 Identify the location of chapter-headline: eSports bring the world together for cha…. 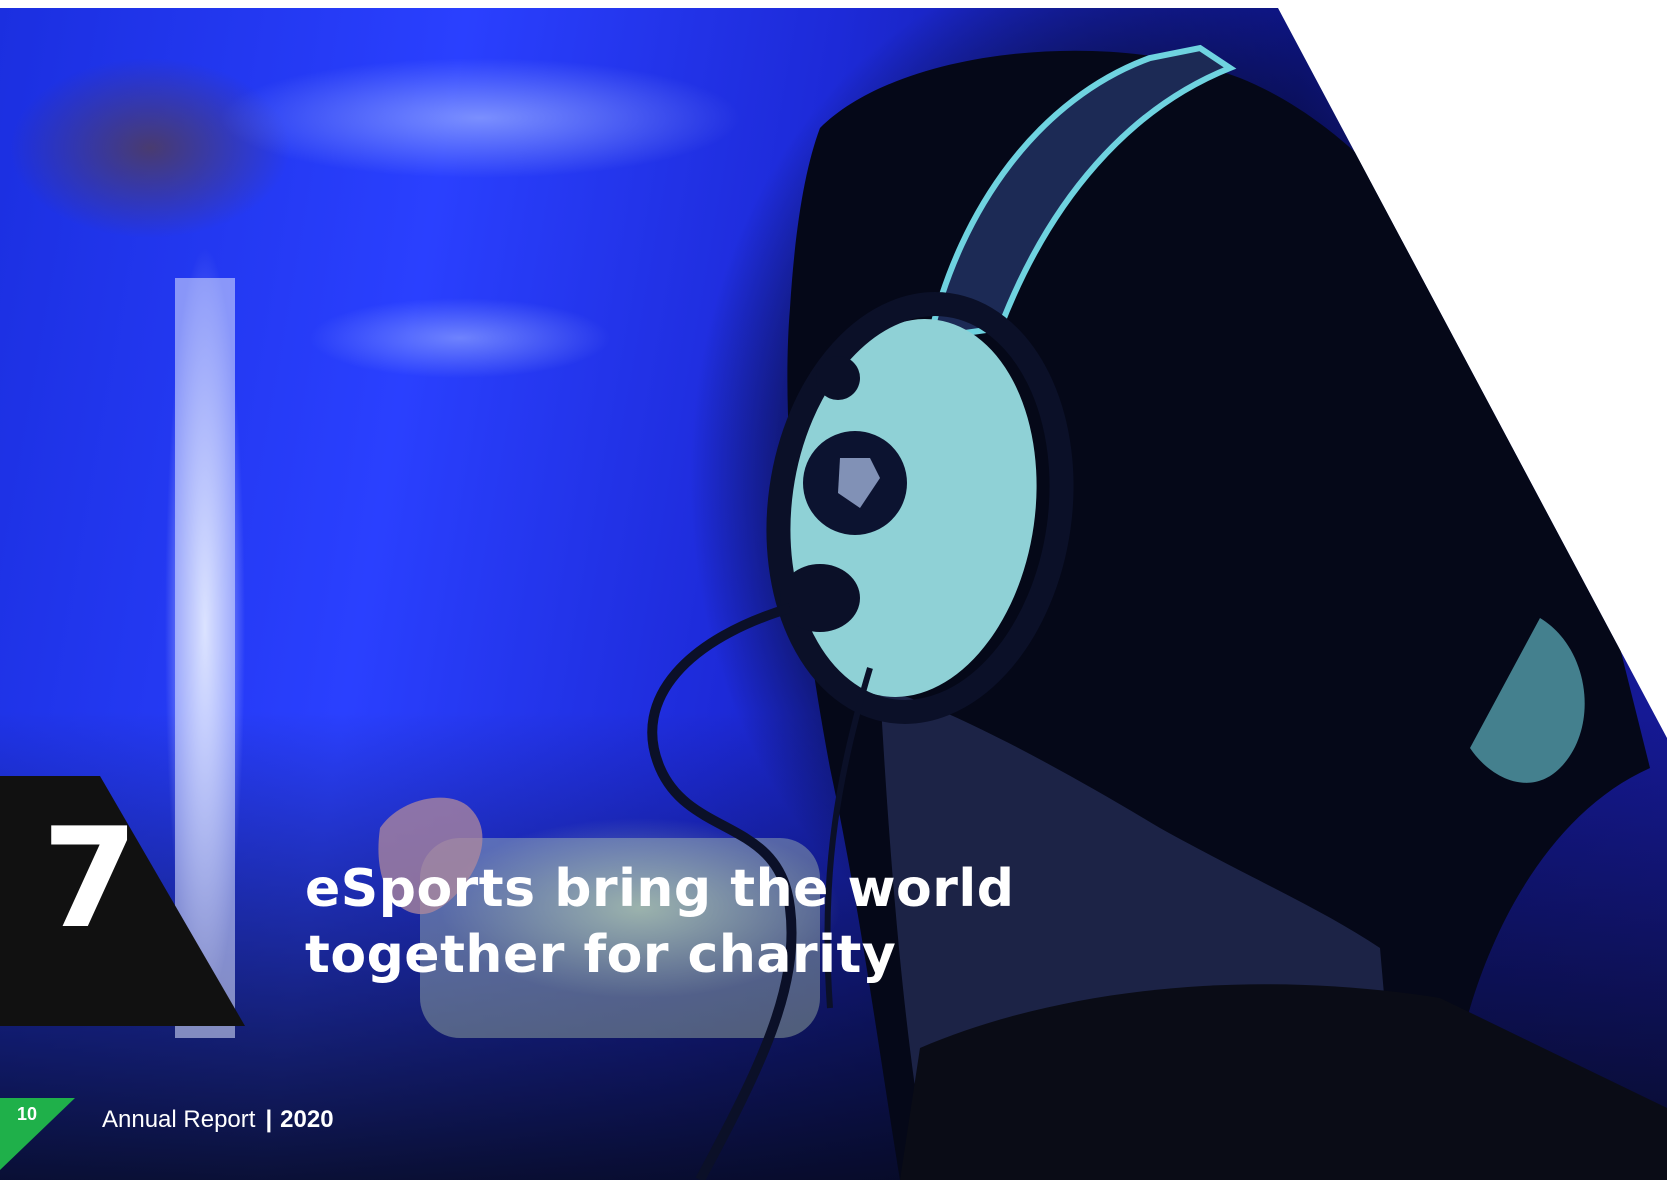
(659, 922).